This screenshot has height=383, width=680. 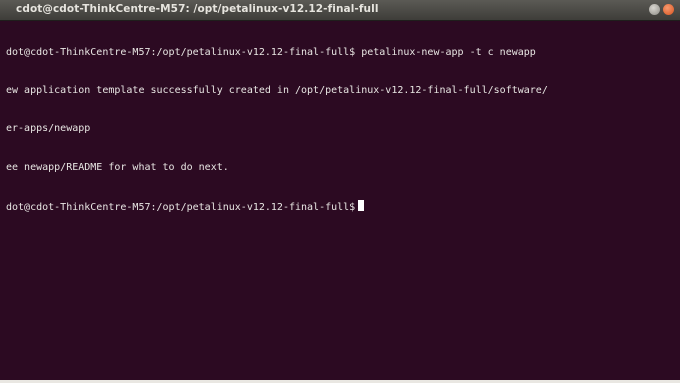 What do you see at coordinates (654, 9) in the screenshot?
I see `minimize-icon` at bounding box center [654, 9].